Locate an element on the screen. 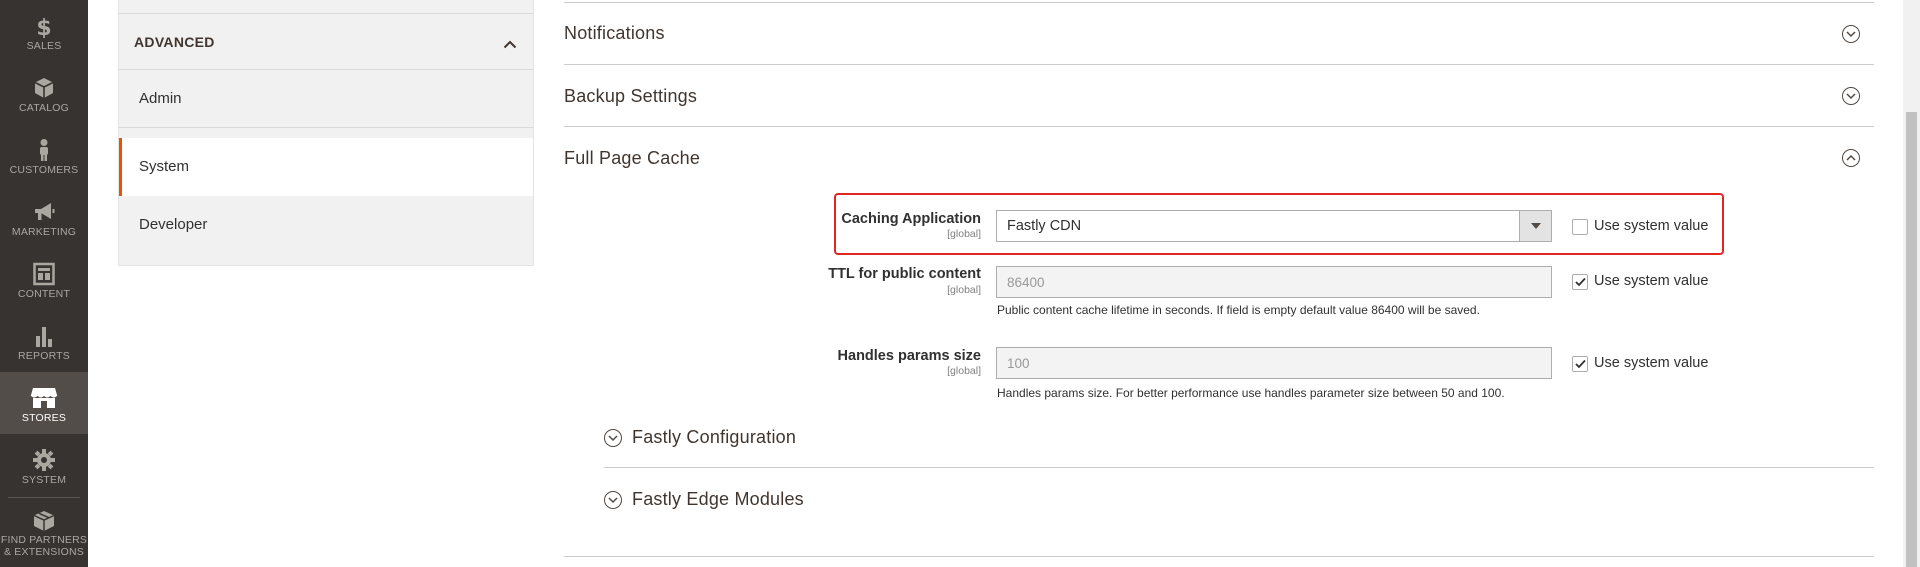 This screenshot has height=567, width=1920. caching-application-select: Fastly CDN is located at coordinates (1274, 226).